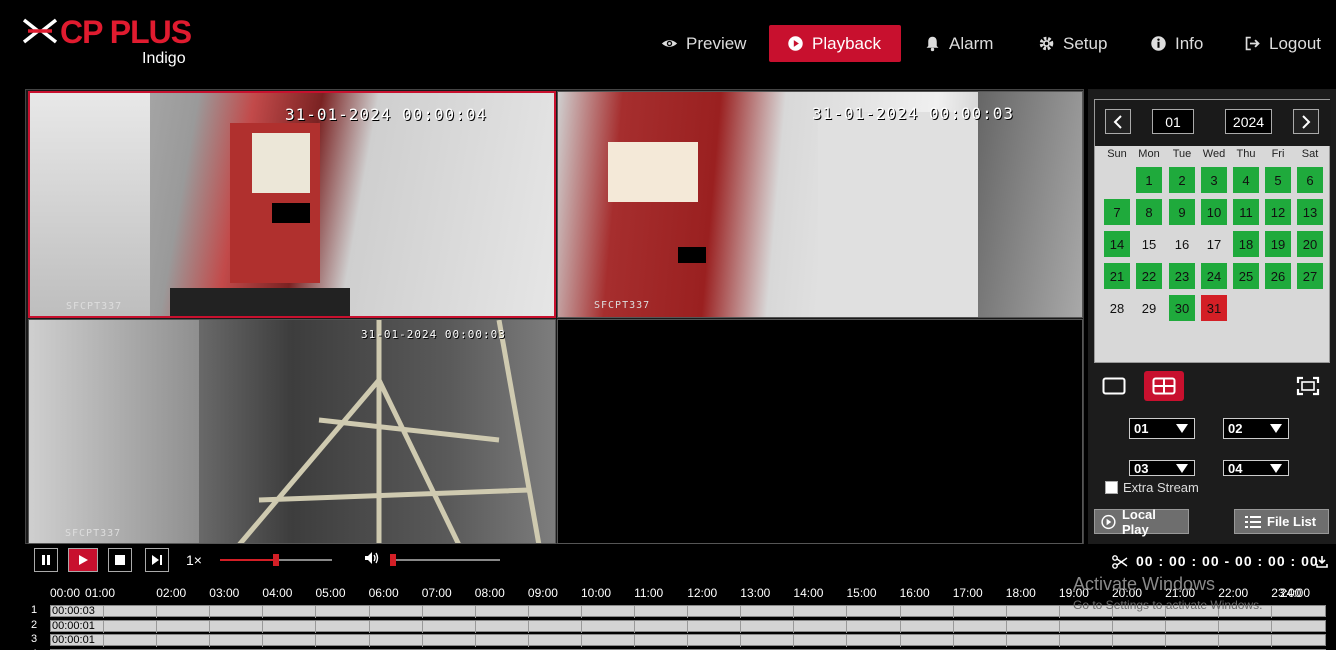 The width and height of the screenshot is (1336, 650). What do you see at coordinates (1173, 121) in the screenshot?
I see `month-field: 01` at bounding box center [1173, 121].